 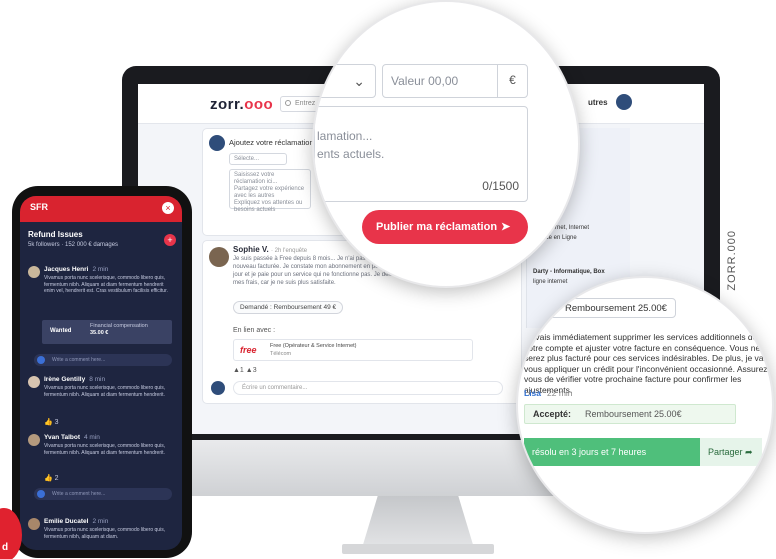 What do you see at coordinates (607, 308) in the screenshot?
I see `refund-pill: × Remboursement 25.00€` at bounding box center [607, 308].